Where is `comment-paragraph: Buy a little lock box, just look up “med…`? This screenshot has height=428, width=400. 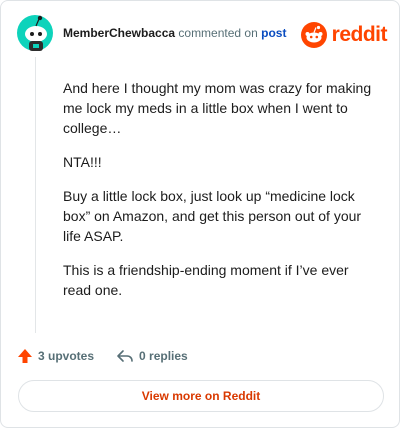 comment-paragraph: Buy a little lock box, just look up “med… is located at coordinates (212, 216).